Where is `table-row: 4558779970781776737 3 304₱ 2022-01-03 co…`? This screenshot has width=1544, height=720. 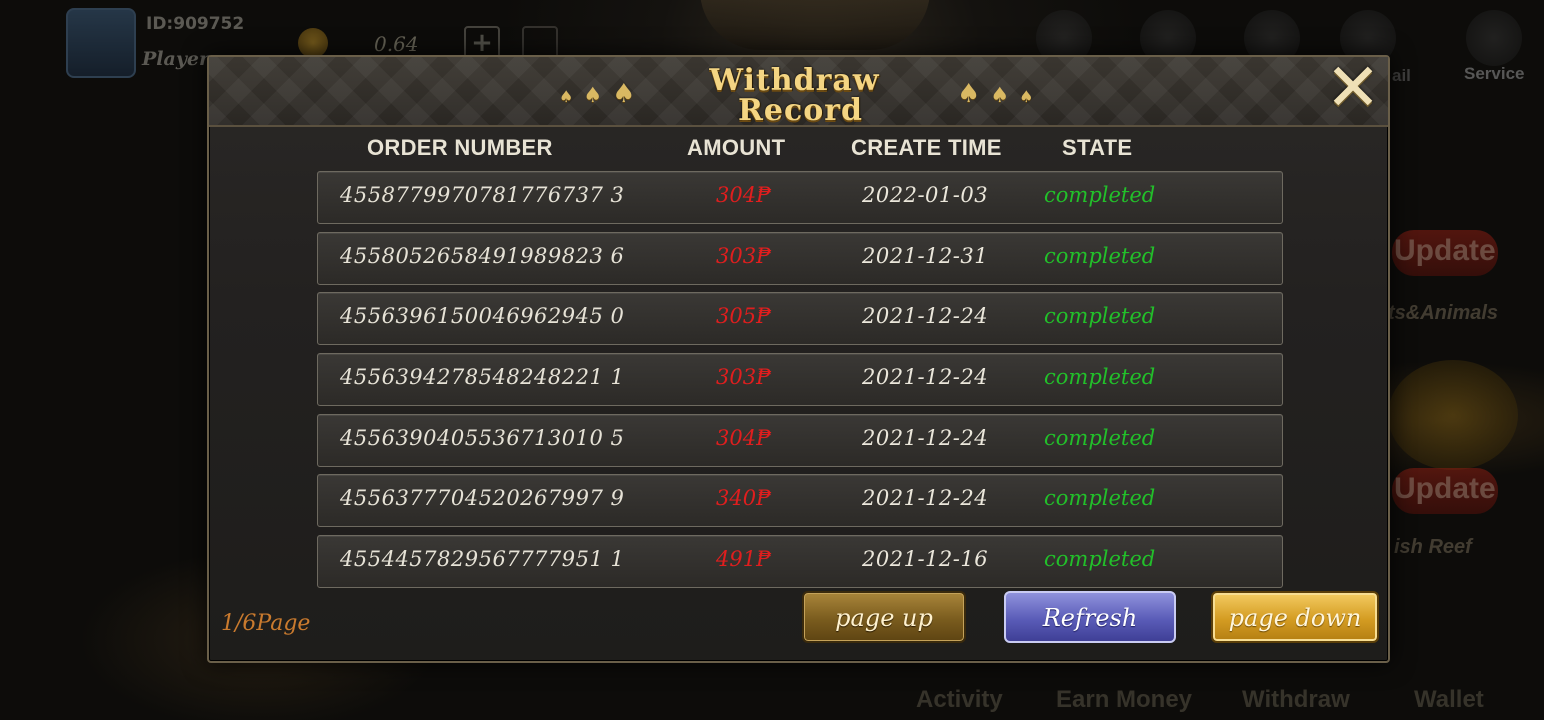
table-row: 4558779970781776737 3 304₱ 2022-01-03 co… is located at coordinates (800, 197).